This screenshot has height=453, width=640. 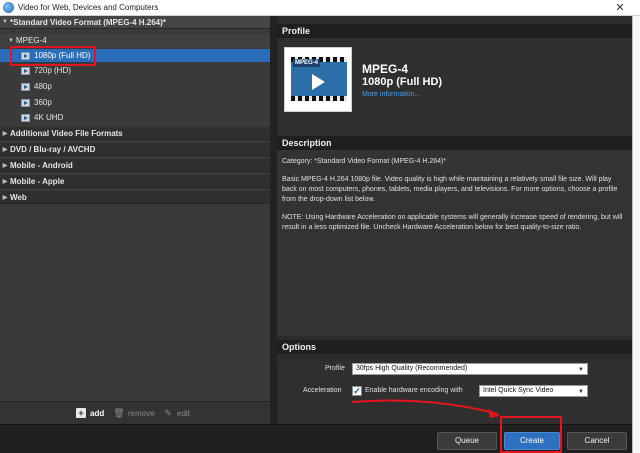 What do you see at coordinates (135, 181) in the screenshot?
I see `tree-category-mobile-apple: ▶ Mobile - Apple` at bounding box center [135, 181].